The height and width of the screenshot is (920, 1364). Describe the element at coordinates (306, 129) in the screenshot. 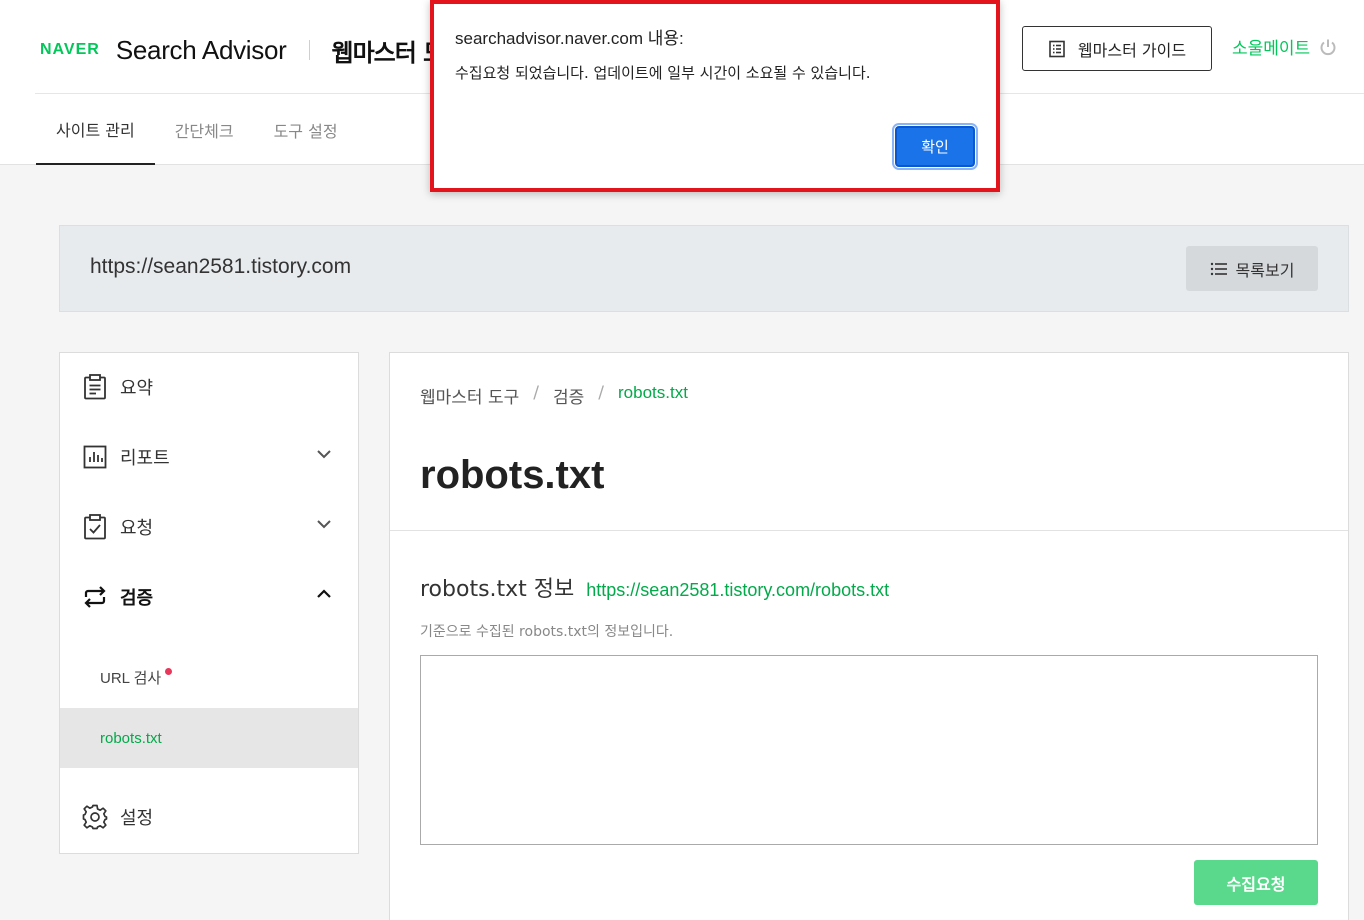

I see `tab-tool-settings: 도구 설정` at that location.